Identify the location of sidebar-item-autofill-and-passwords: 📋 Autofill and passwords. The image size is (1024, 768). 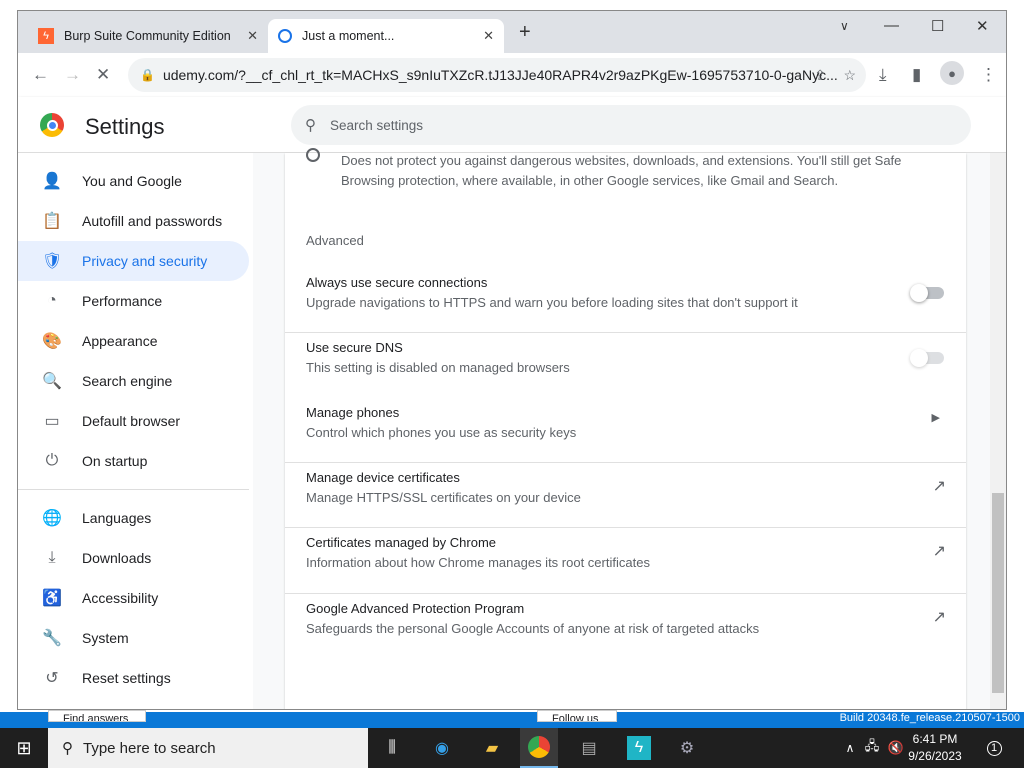
(133, 221).